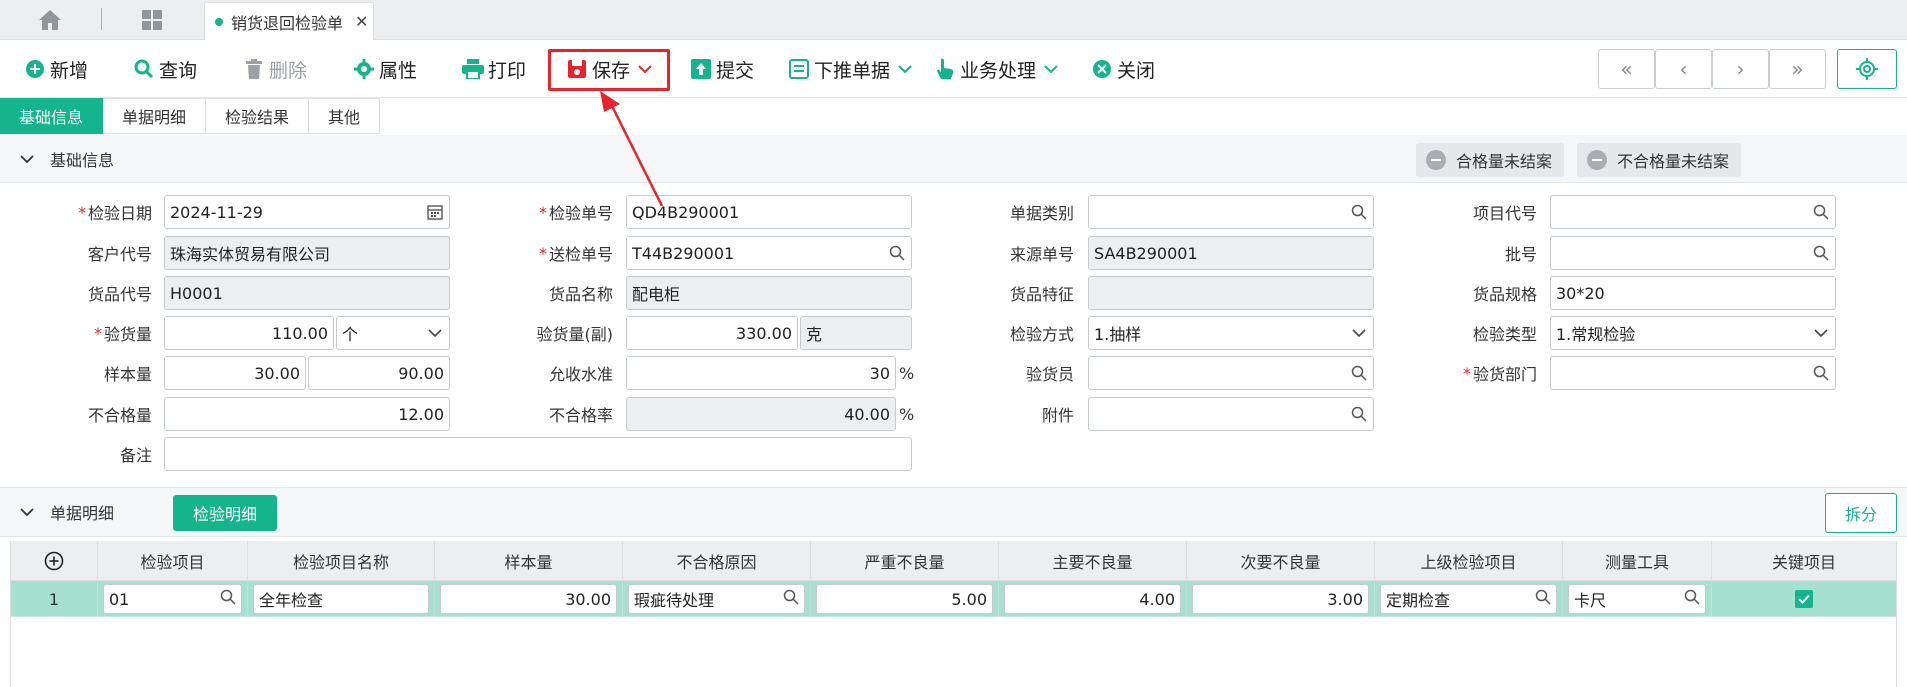  I want to click on inspect-unit-select: 个, so click(393, 333).